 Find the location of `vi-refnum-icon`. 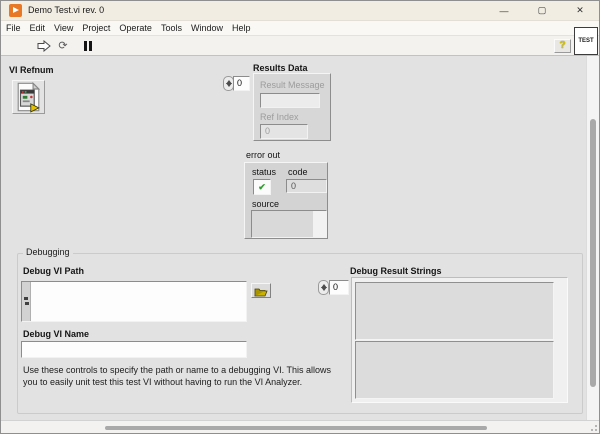

vi-refnum-icon is located at coordinates (29, 97).